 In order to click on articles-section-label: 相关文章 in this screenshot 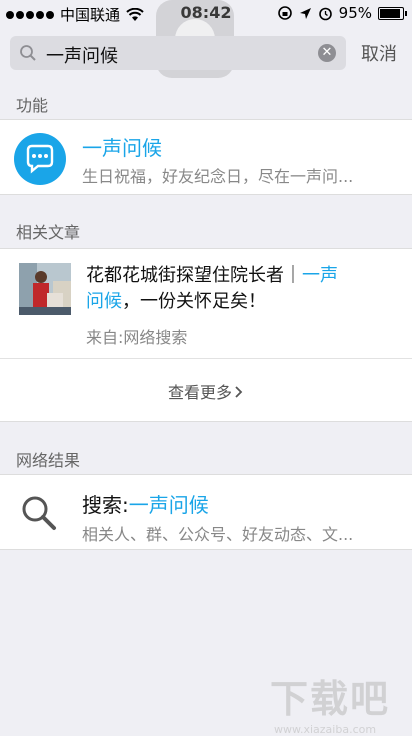, I will do `click(48, 232)`.